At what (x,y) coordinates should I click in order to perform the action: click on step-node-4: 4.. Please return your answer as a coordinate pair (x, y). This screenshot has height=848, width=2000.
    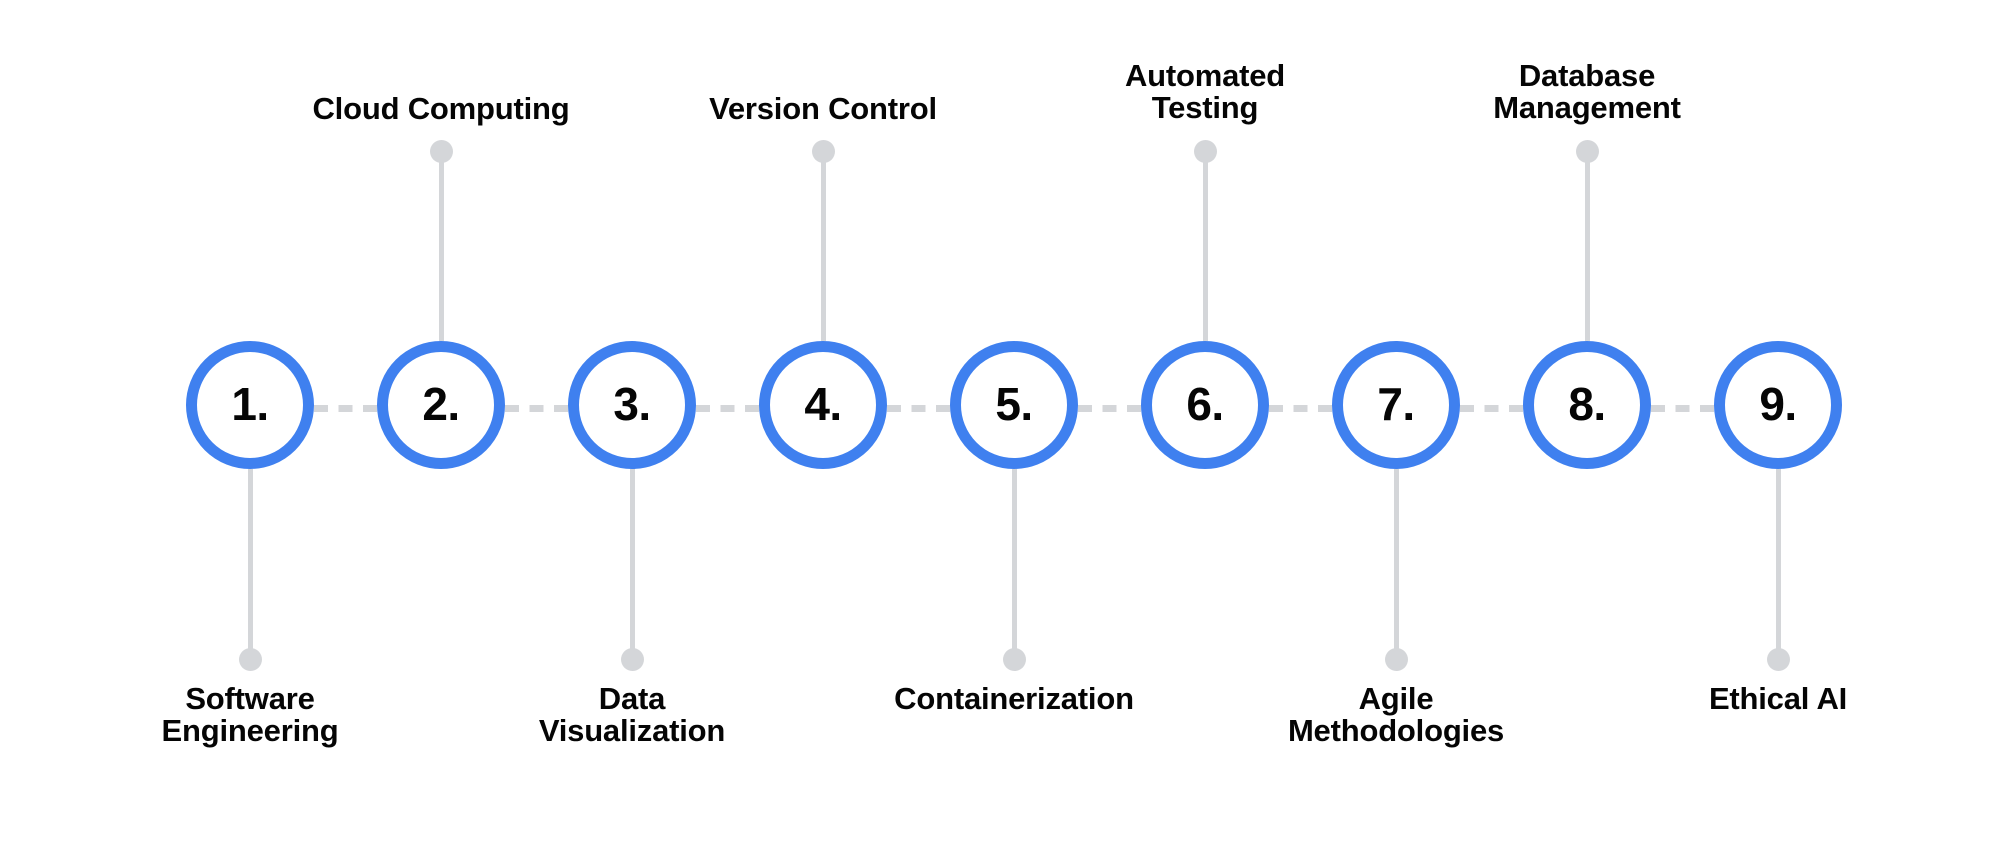
    Looking at the image, I should click on (823, 405).